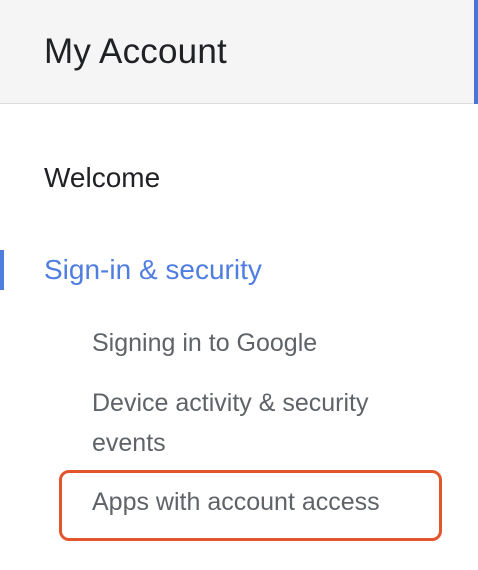 The image size is (478, 570). Describe the element at coordinates (102, 178) in the screenshot. I see `nav-item-welcome: Welcome` at that location.